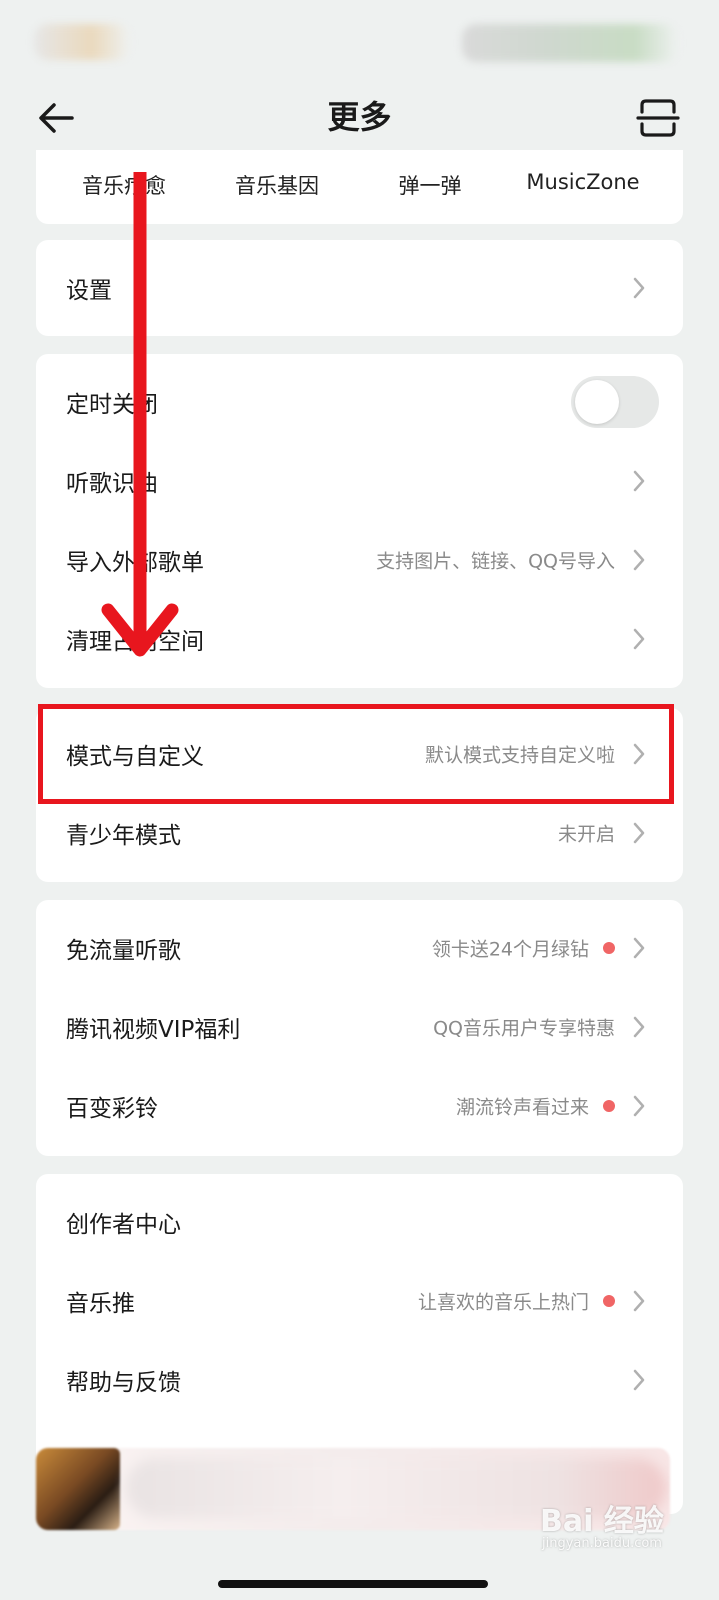  What do you see at coordinates (112, 1109) in the screenshot?
I see `row-label: 百变彩铃` at bounding box center [112, 1109].